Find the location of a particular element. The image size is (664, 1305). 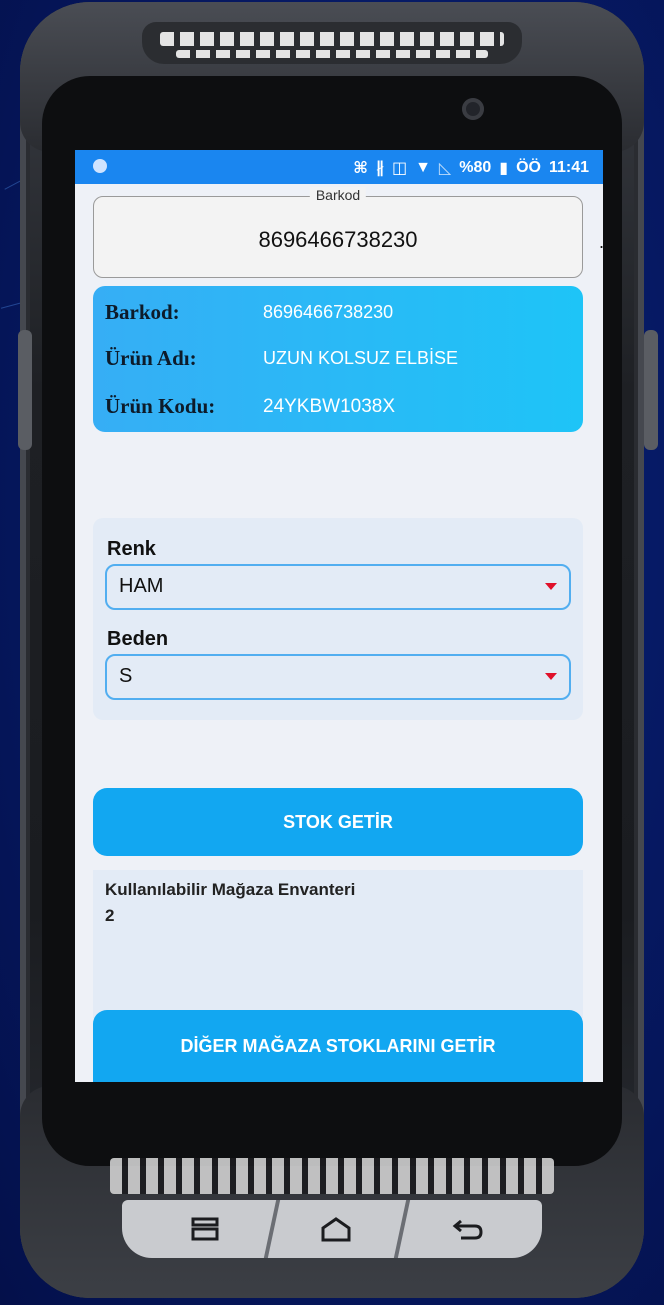

product-barcode-label: Barkod: is located at coordinates (142, 312).